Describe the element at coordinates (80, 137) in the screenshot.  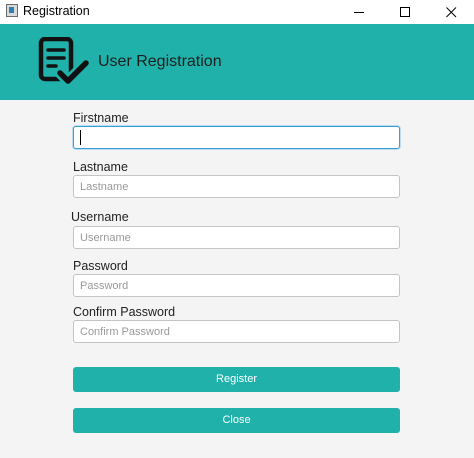
I see `text-caret` at that location.